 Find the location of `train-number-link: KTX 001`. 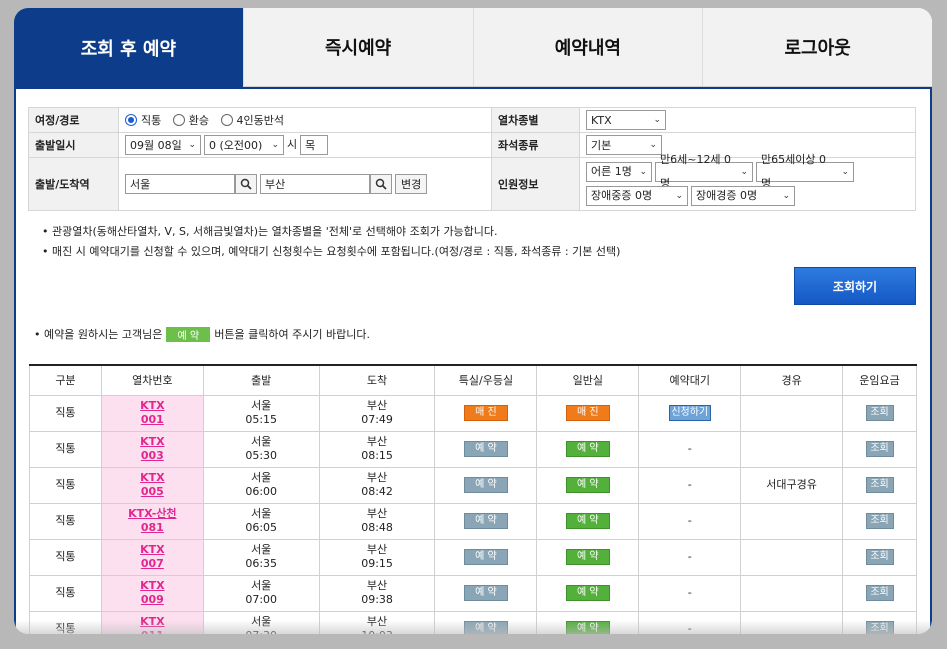

train-number-link: KTX 001 is located at coordinates (152, 413).